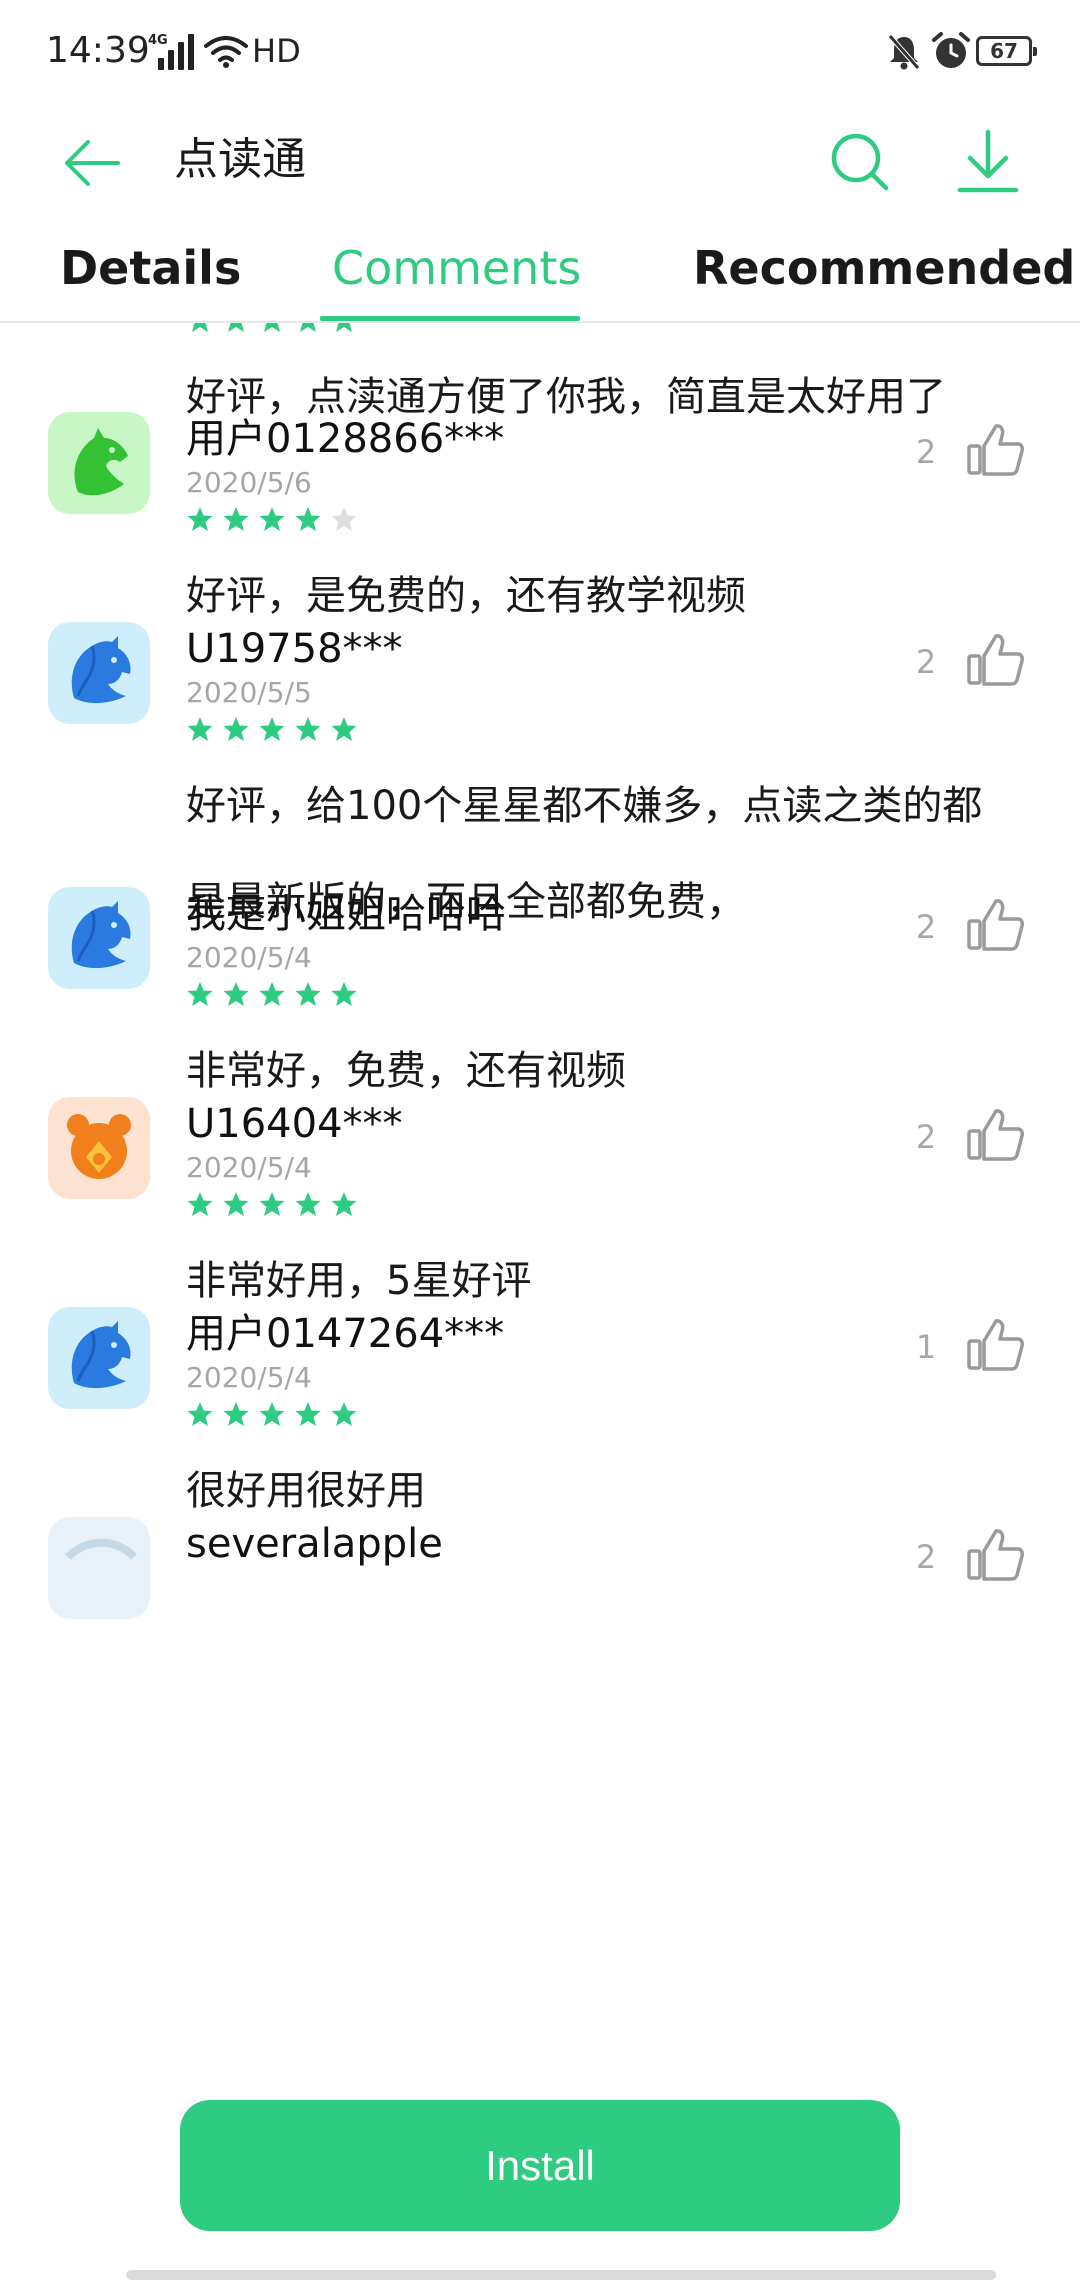 Image resolution: width=1080 pixels, height=2280 pixels. I want to click on back-arrow-icon, so click(93, 163).